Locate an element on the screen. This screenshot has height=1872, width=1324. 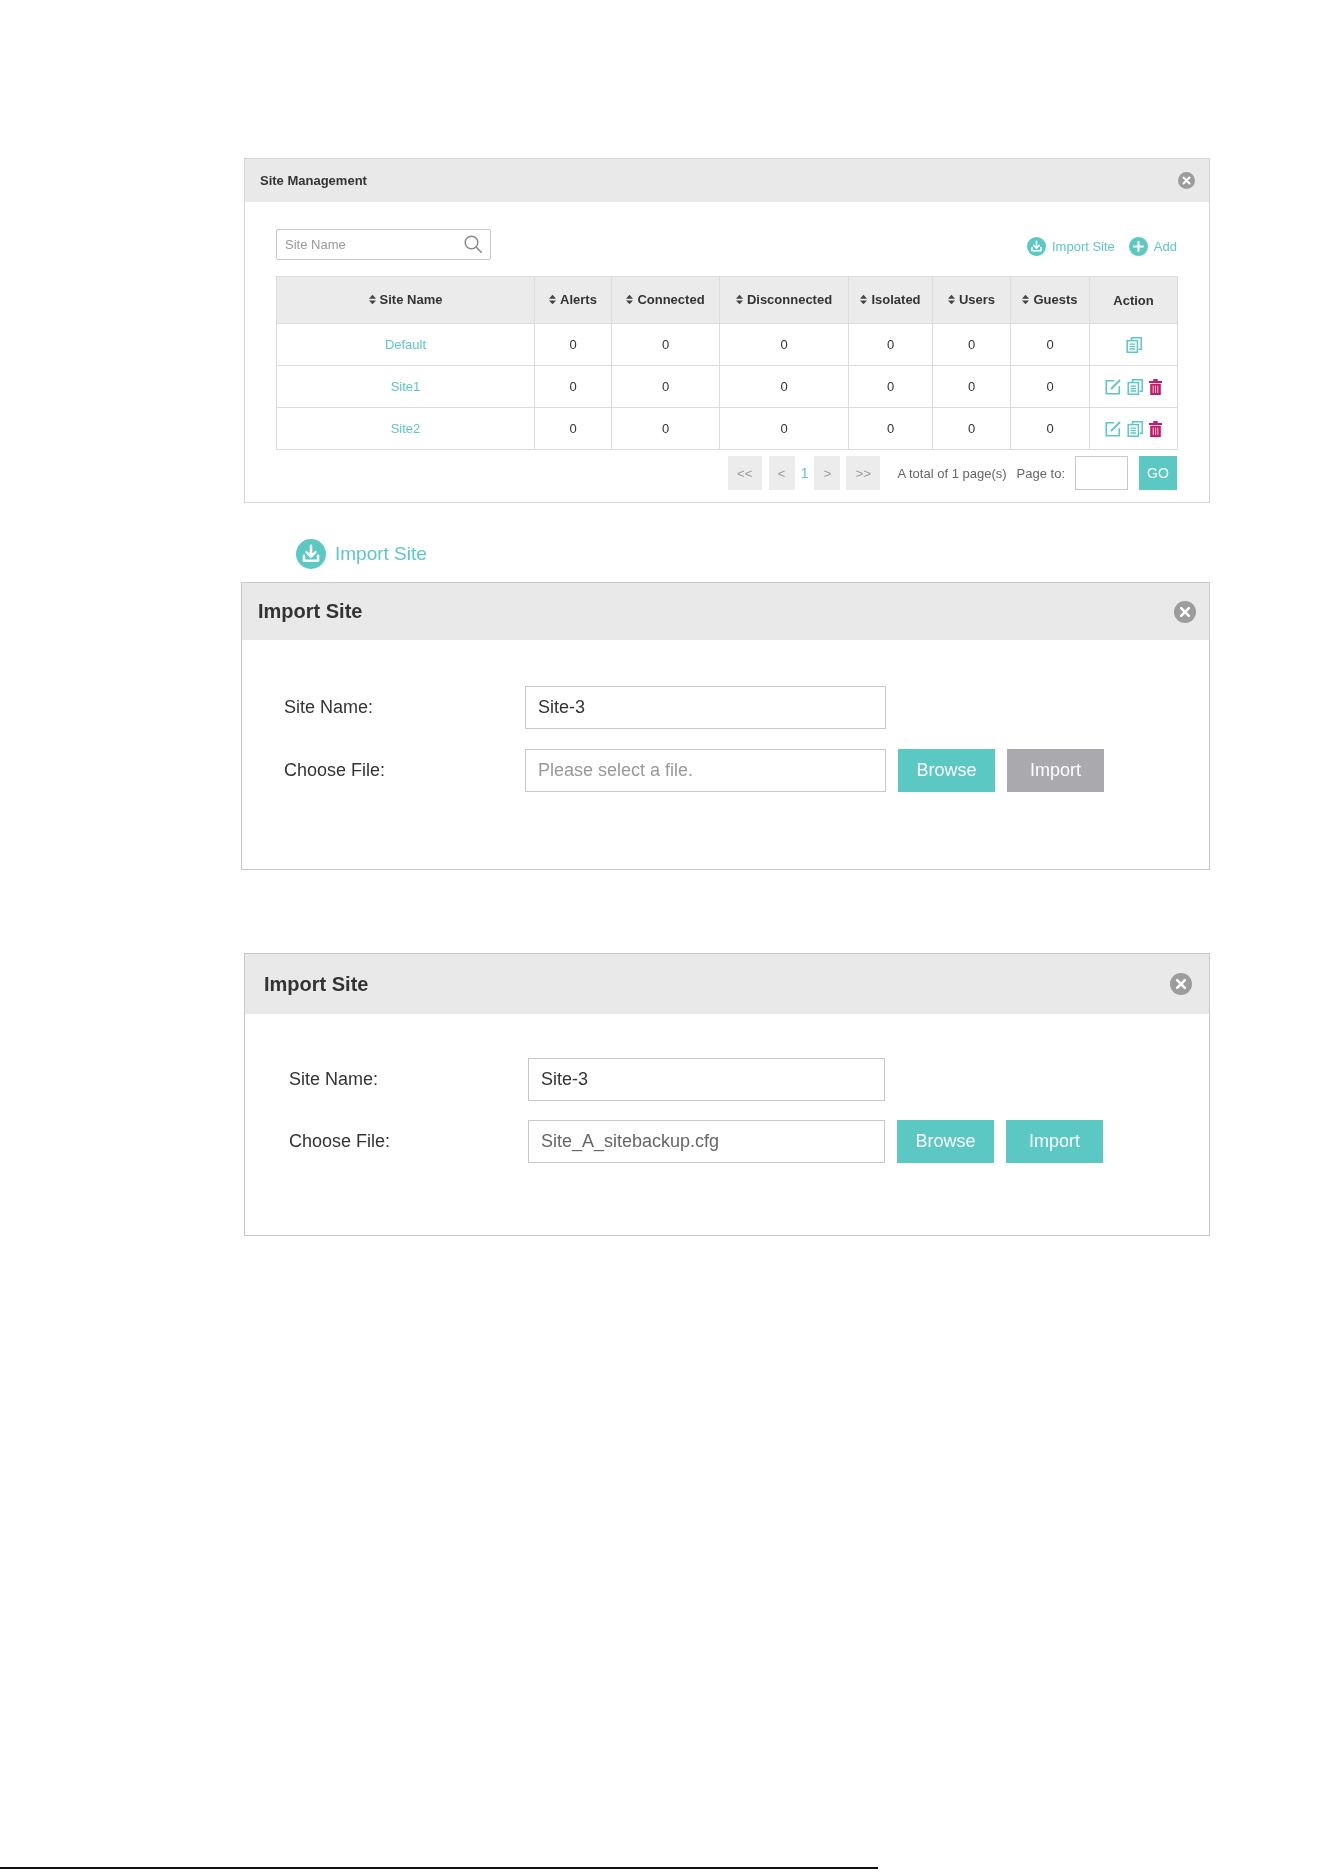
first-page-button: << is located at coordinates (744, 473).